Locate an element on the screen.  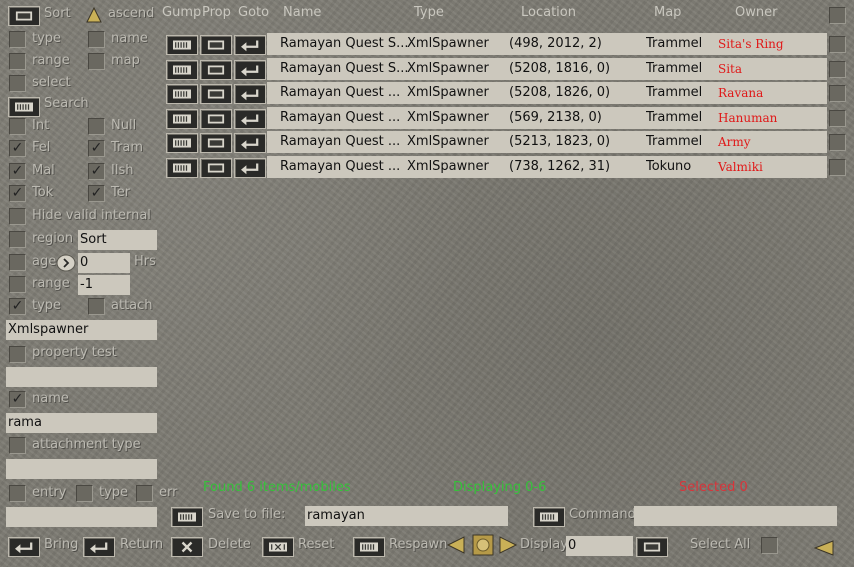
bring-button is located at coordinates (24, 547).